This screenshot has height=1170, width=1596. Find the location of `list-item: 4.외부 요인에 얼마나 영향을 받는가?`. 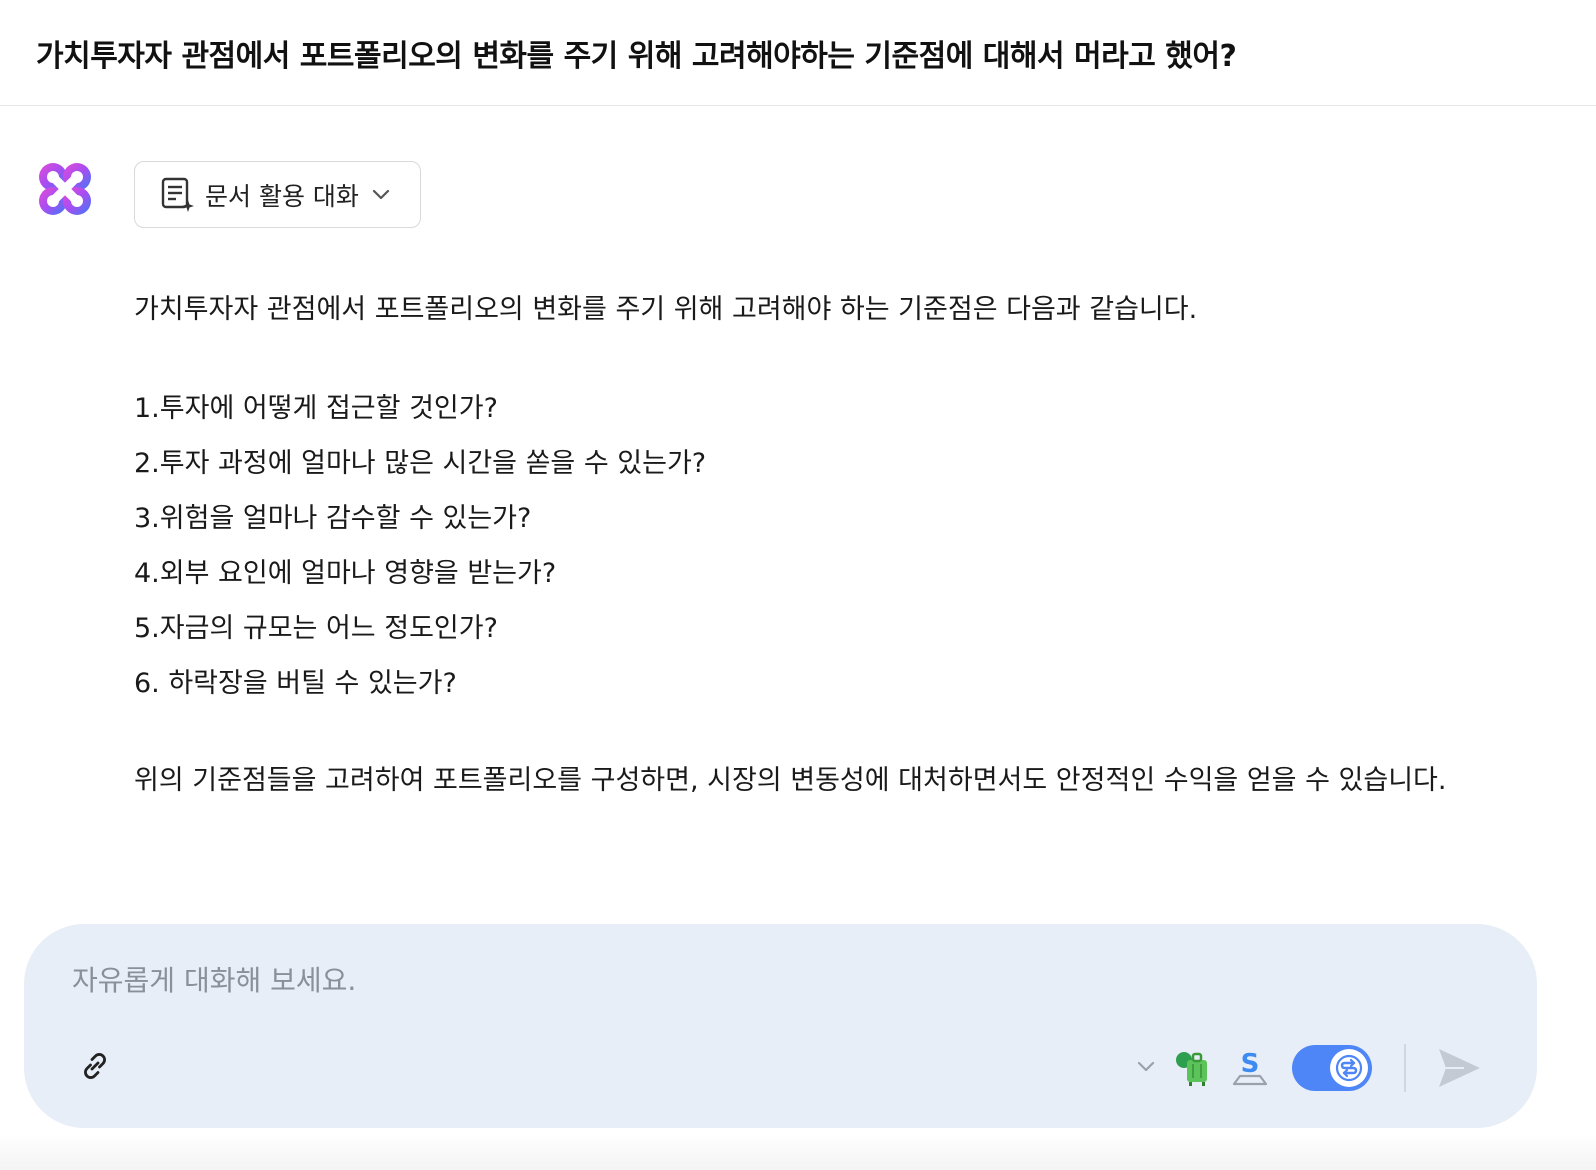

list-item: 4.외부 요인에 얼마나 영향을 받는가? is located at coordinates (345, 573).